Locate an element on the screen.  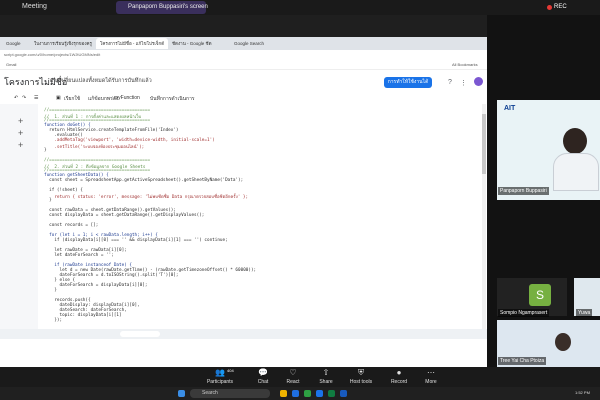
add-service-icon: + is located at coordinates (20, 145).